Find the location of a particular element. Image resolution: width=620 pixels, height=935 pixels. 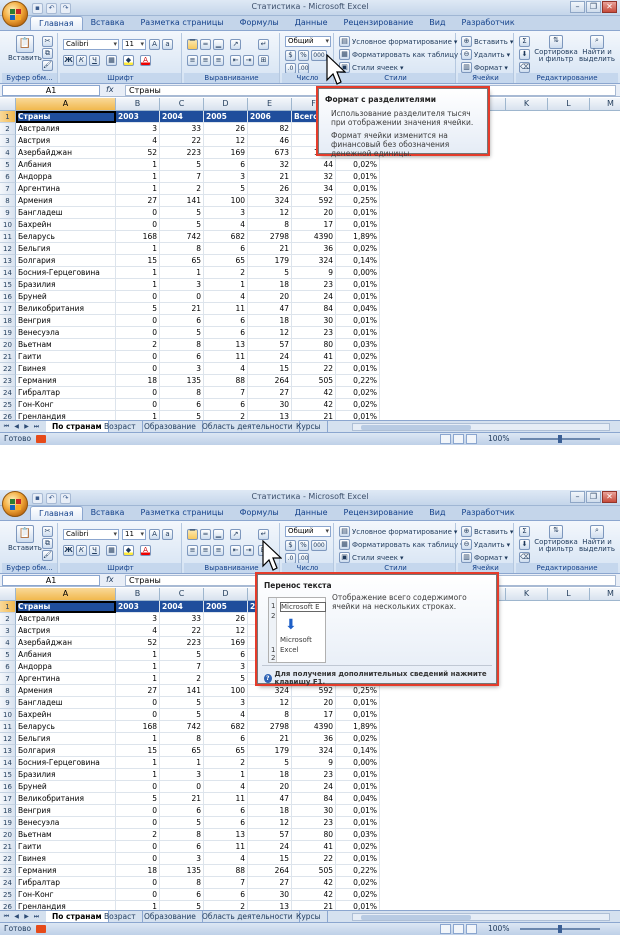

table-cell: Болгария is located at coordinates (66, 751).